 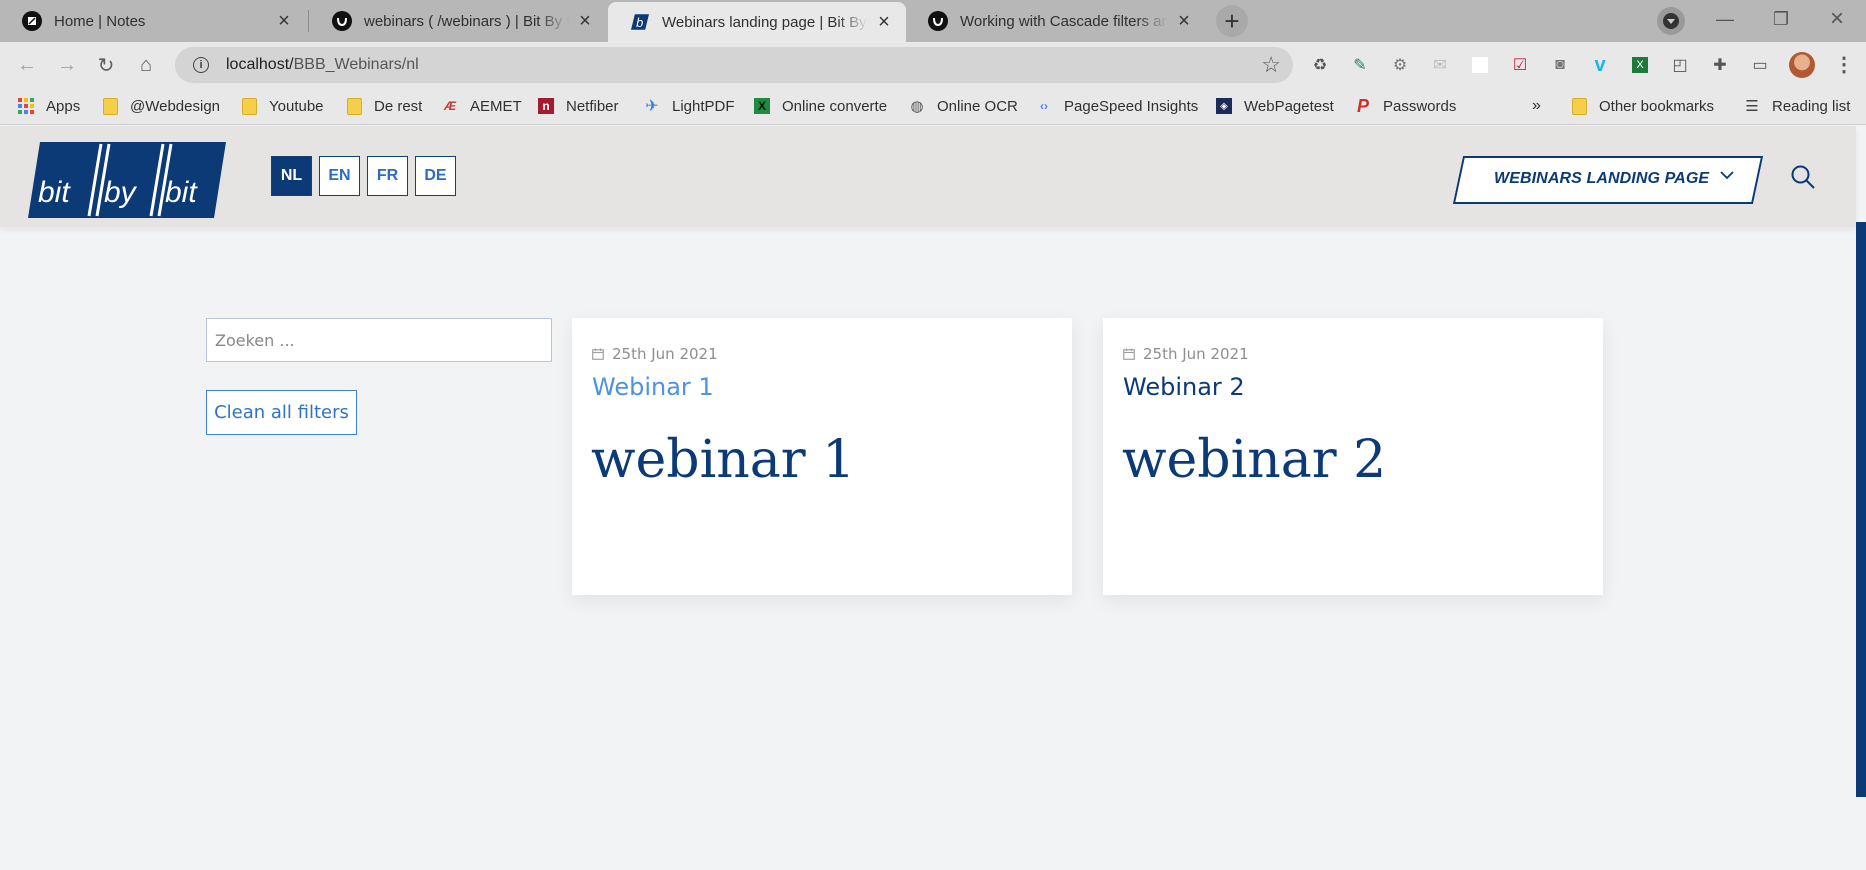 I want to click on pagespeed-icon: ‹›, so click(x=1044, y=106).